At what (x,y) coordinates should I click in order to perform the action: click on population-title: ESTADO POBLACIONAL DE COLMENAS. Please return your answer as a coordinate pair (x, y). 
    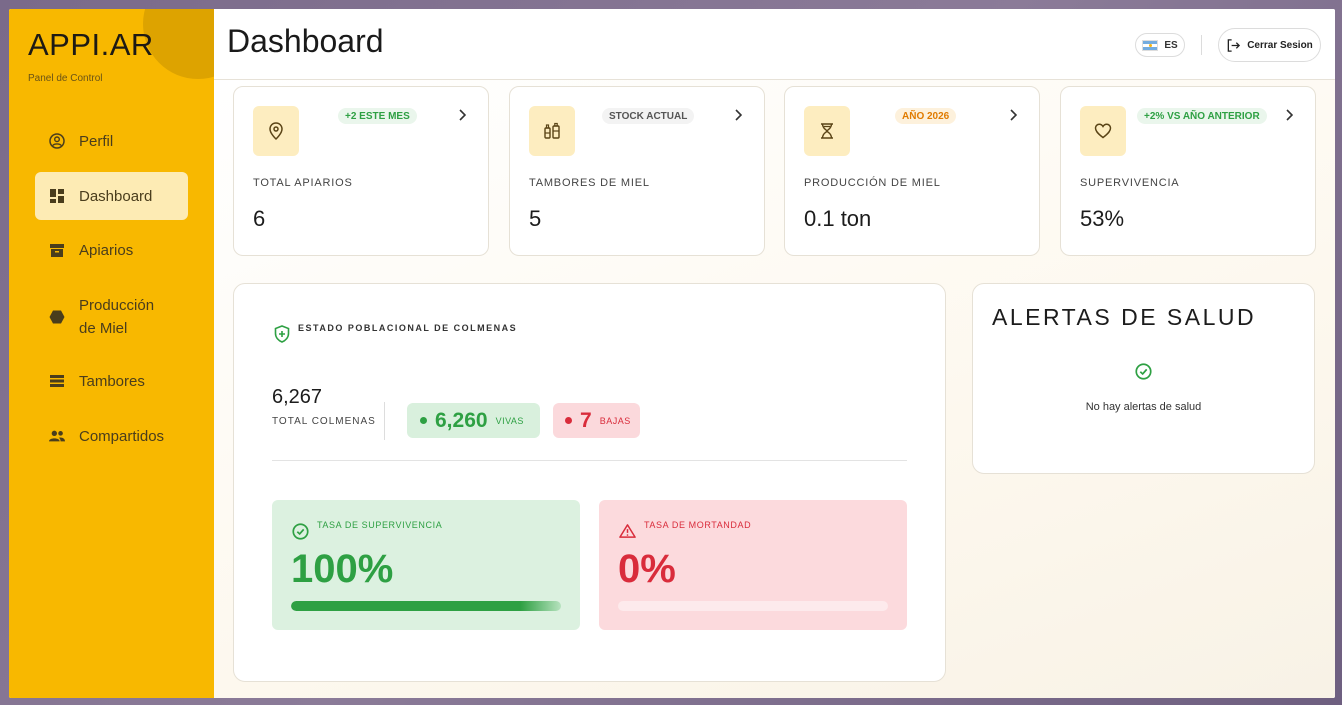
    Looking at the image, I should click on (408, 328).